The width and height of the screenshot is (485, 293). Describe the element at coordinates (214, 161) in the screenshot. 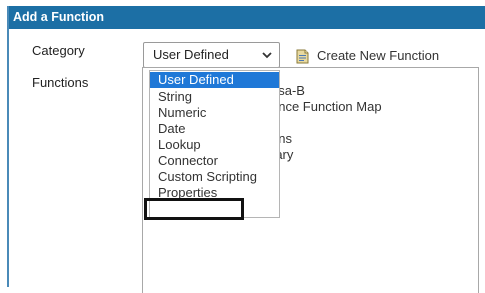

I see `dropdown-option-connector: Connector` at that location.